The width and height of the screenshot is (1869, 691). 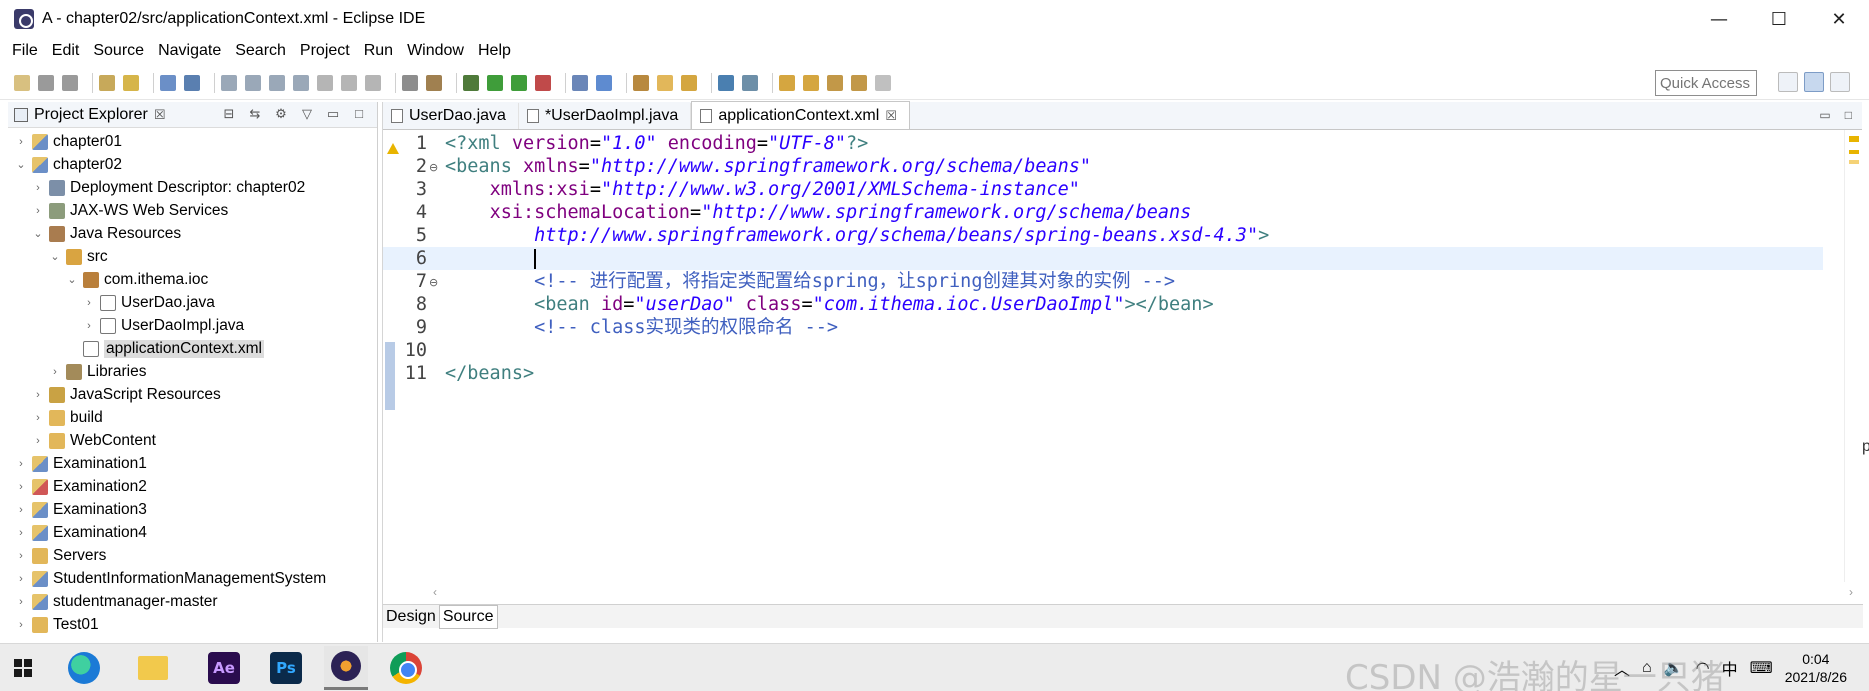 What do you see at coordinates (1853, 356) in the screenshot?
I see `overview-ruler` at bounding box center [1853, 356].